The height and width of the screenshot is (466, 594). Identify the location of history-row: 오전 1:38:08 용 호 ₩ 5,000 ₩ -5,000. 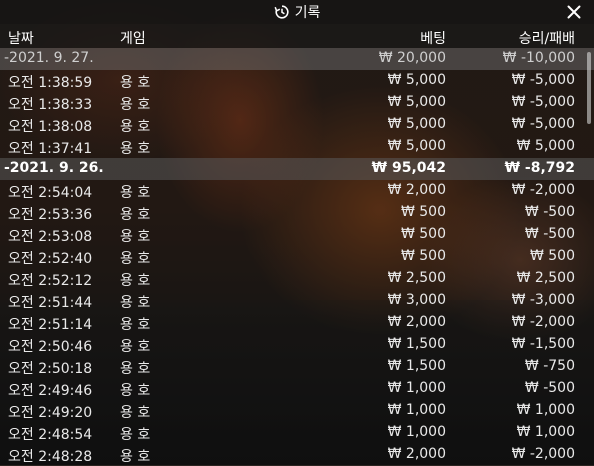
(297, 125).